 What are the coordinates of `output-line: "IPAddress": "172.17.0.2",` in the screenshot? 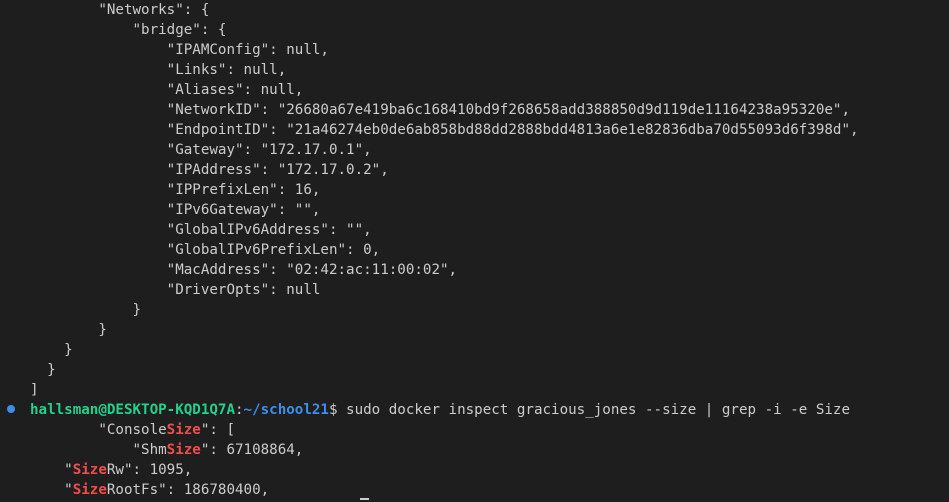 It's located at (209, 170).